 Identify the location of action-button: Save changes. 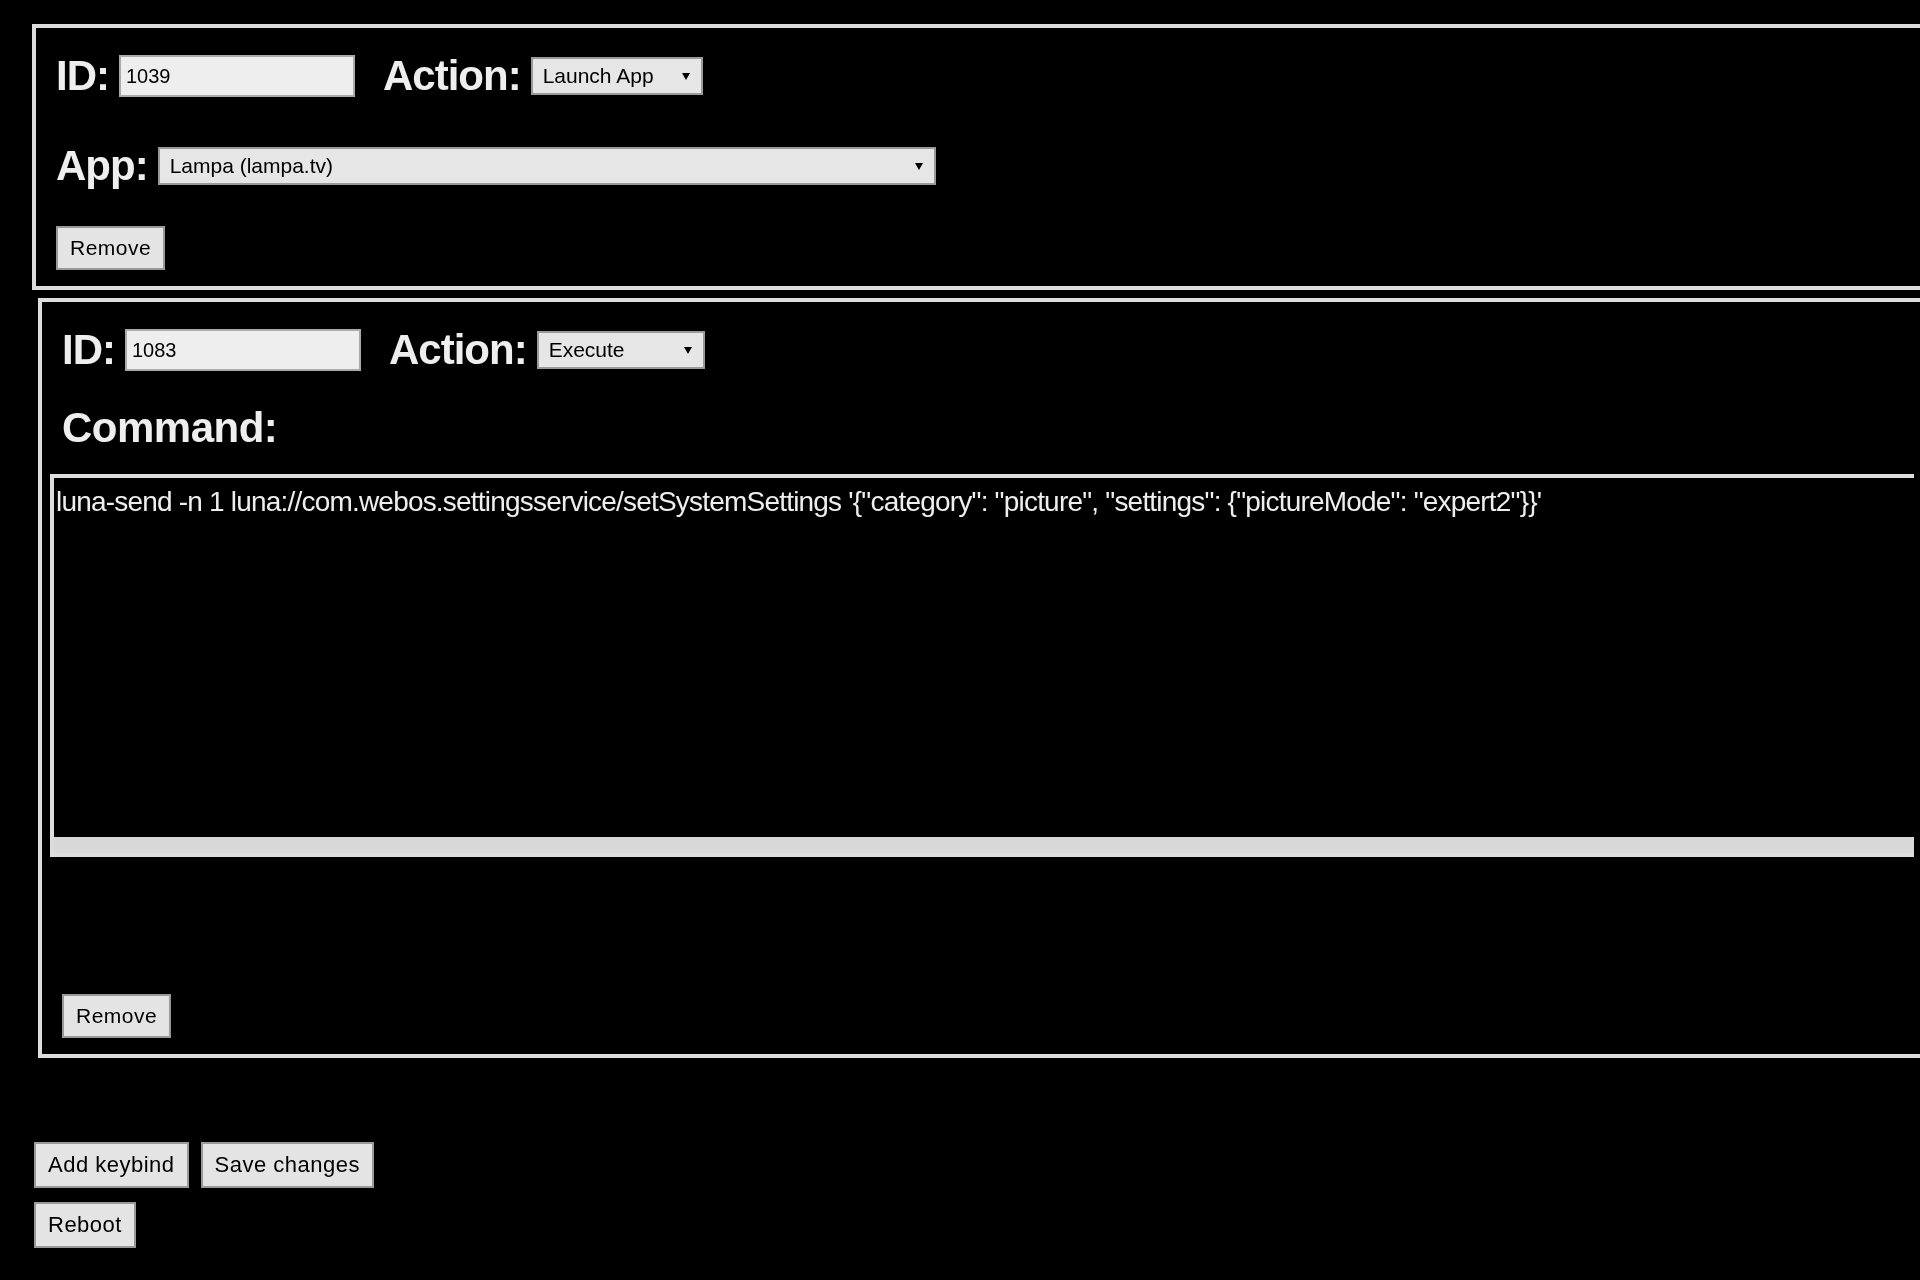
(287, 1165).